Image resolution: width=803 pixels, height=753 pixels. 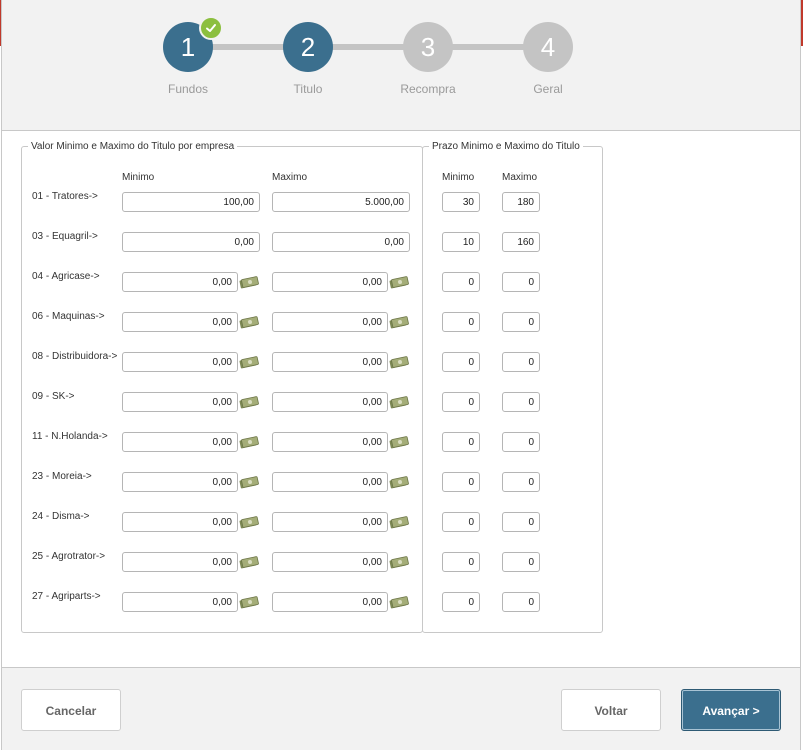 I want to click on step-fundos: 1 Fundos, so click(x=188, y=56).